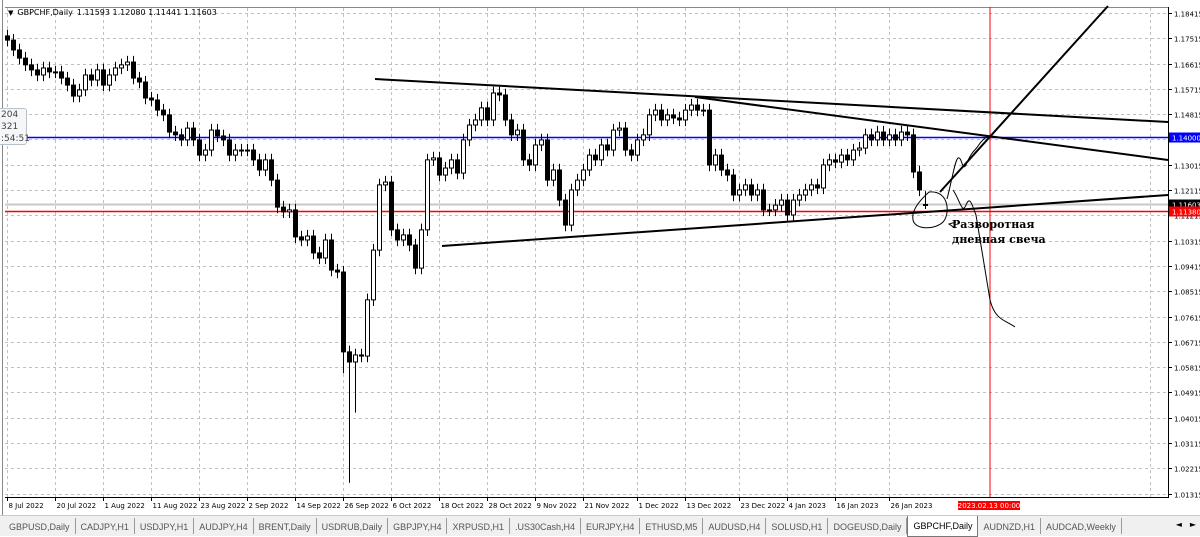 The image size is (1200, 537). What do you see at coordinates (1081, 526) in the screenshot?
I see `tab-audcad-weekly: AUDCAD,Weekly` at bounding box center [1081, 526].